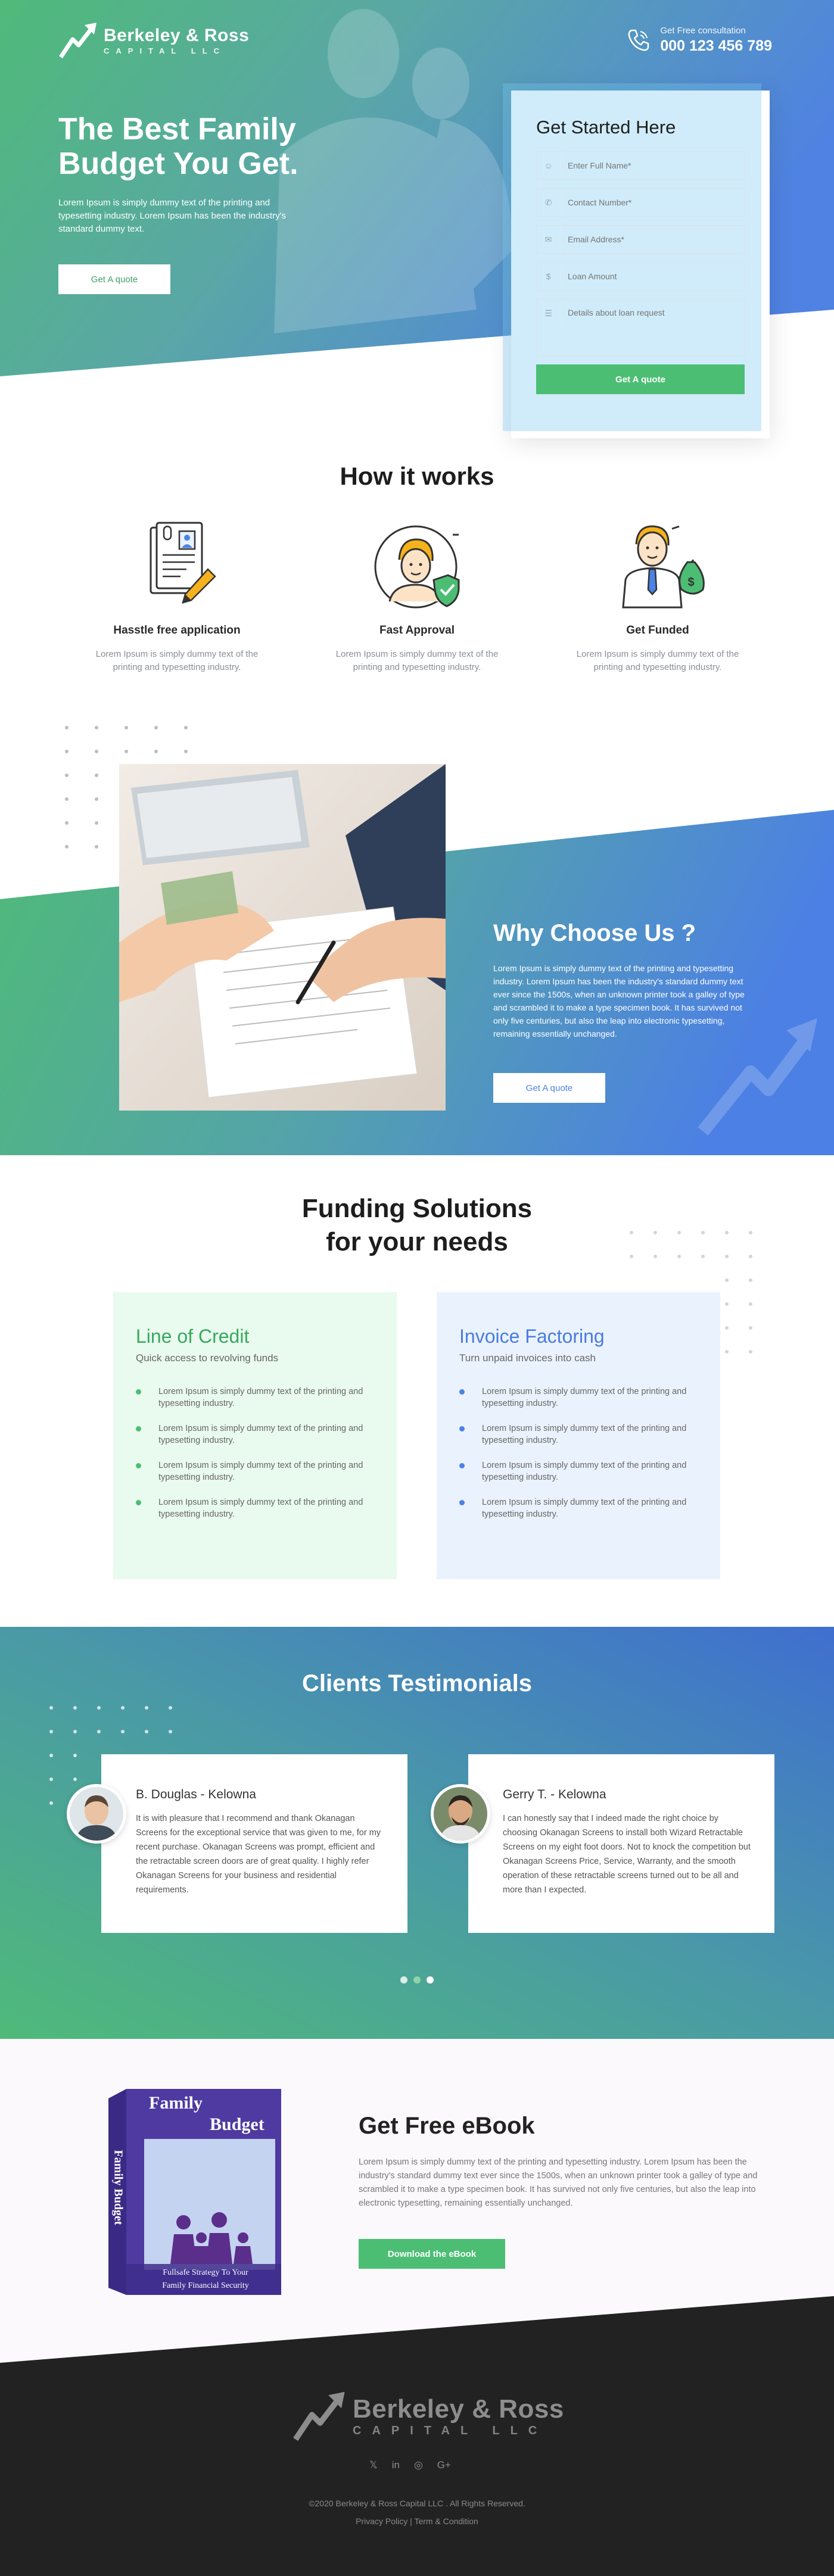 This screenshot has width=834, height=2576. I want to click on loan-amount-input, so click(652, 276).